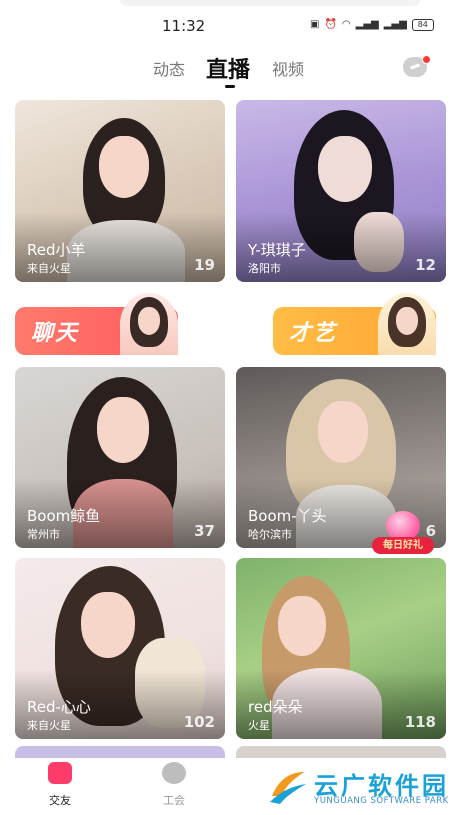  What do you see at coordinates (59, 707) in the screenshot?
I see `streamer-name: Red-心心` at bounding box center [59, 707].